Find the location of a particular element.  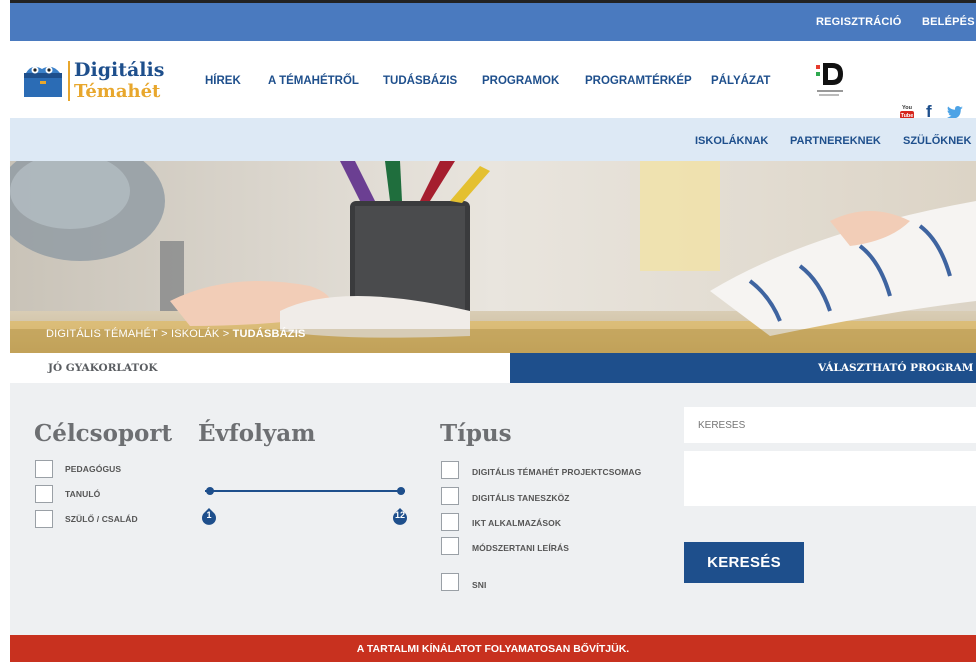

checkbox-label: SNI is located at coordinates (479, 585).